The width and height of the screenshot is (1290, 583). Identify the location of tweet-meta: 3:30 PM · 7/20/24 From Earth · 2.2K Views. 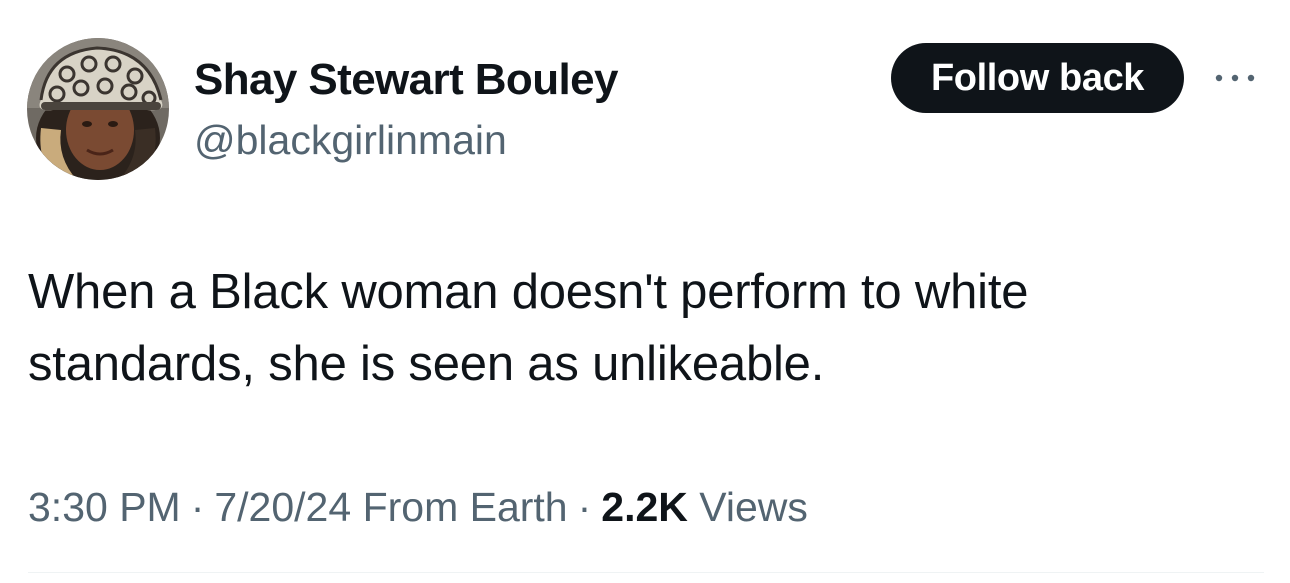
(418, 507).